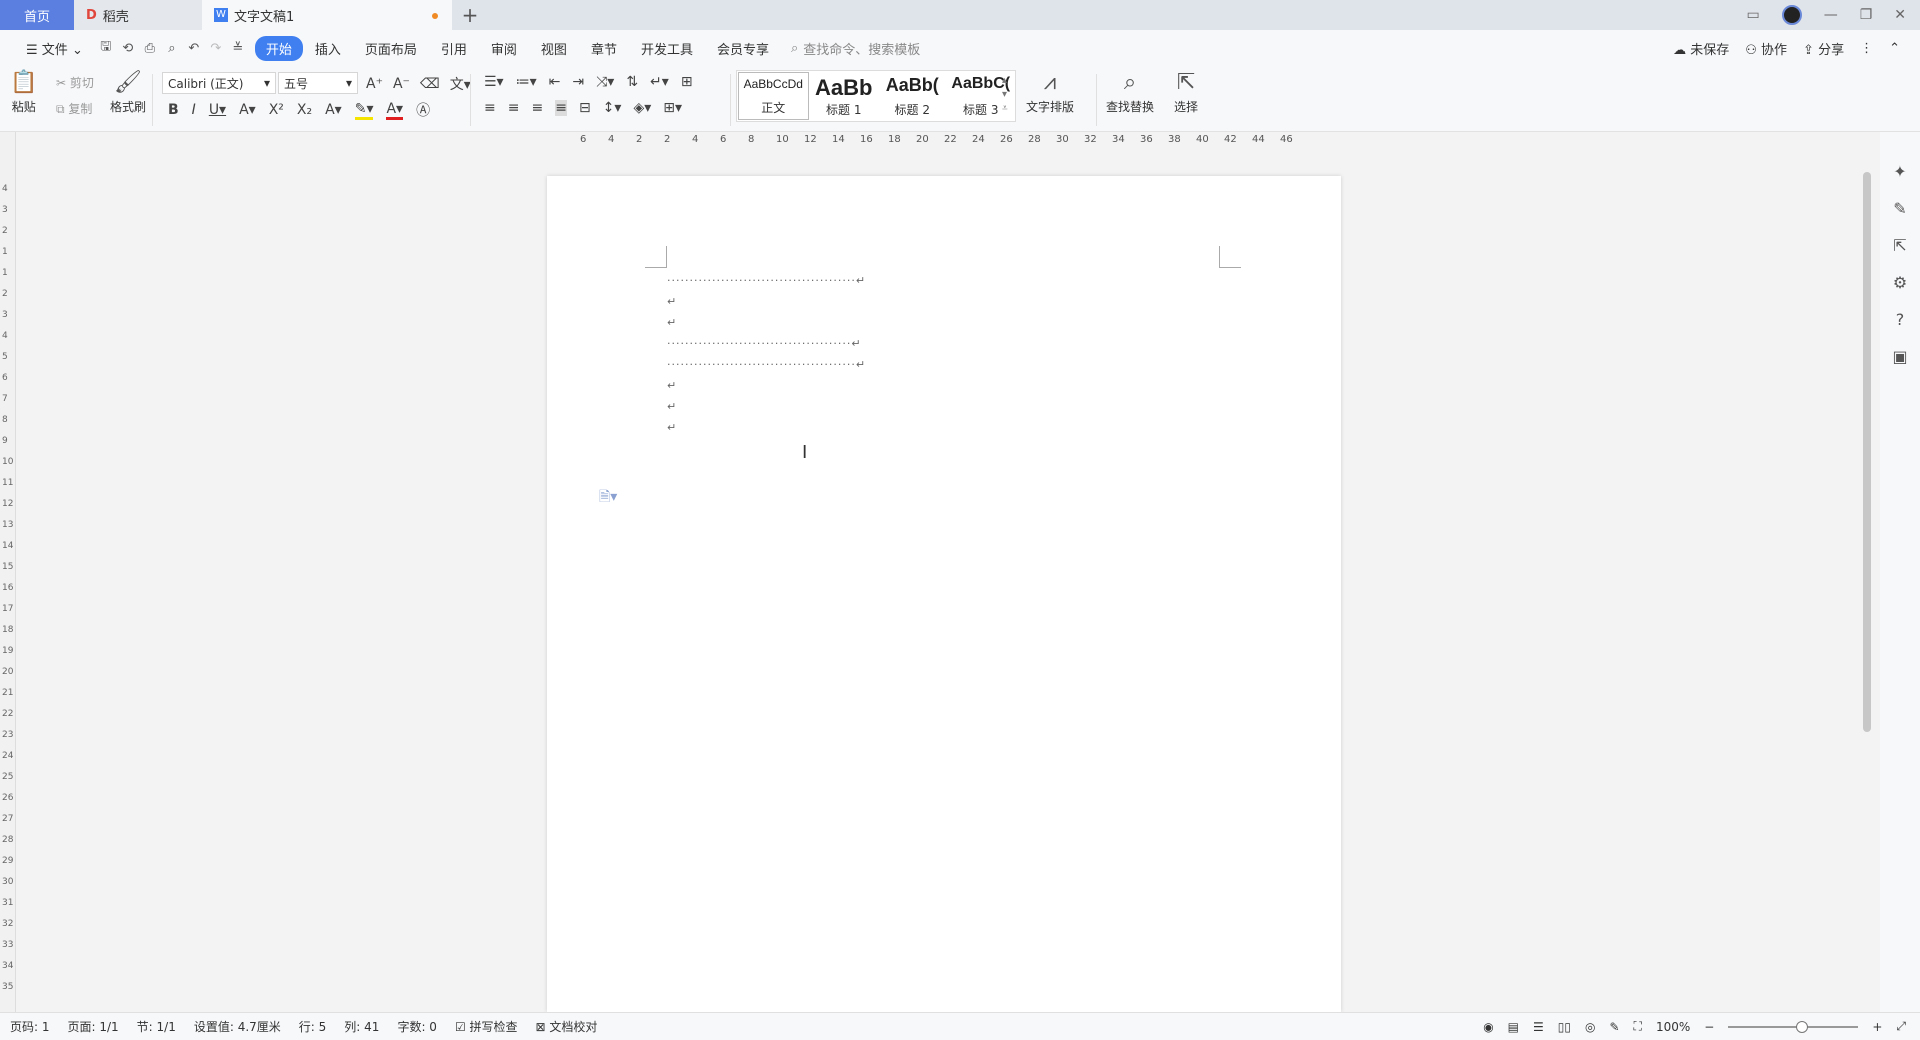 The width and height of the screenshot is (1920, 1040). Describe the element at coordinates (374, 84) in the screenshot. I see `grow-font-icon: A⁺` at that location.